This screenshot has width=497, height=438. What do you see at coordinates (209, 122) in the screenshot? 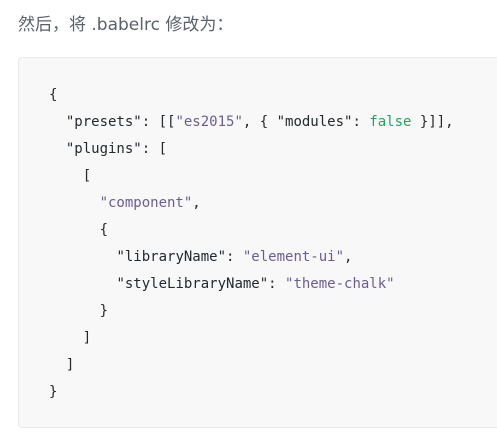
I see `es2015-string: "es2015"` at bounding box center [209, 122].